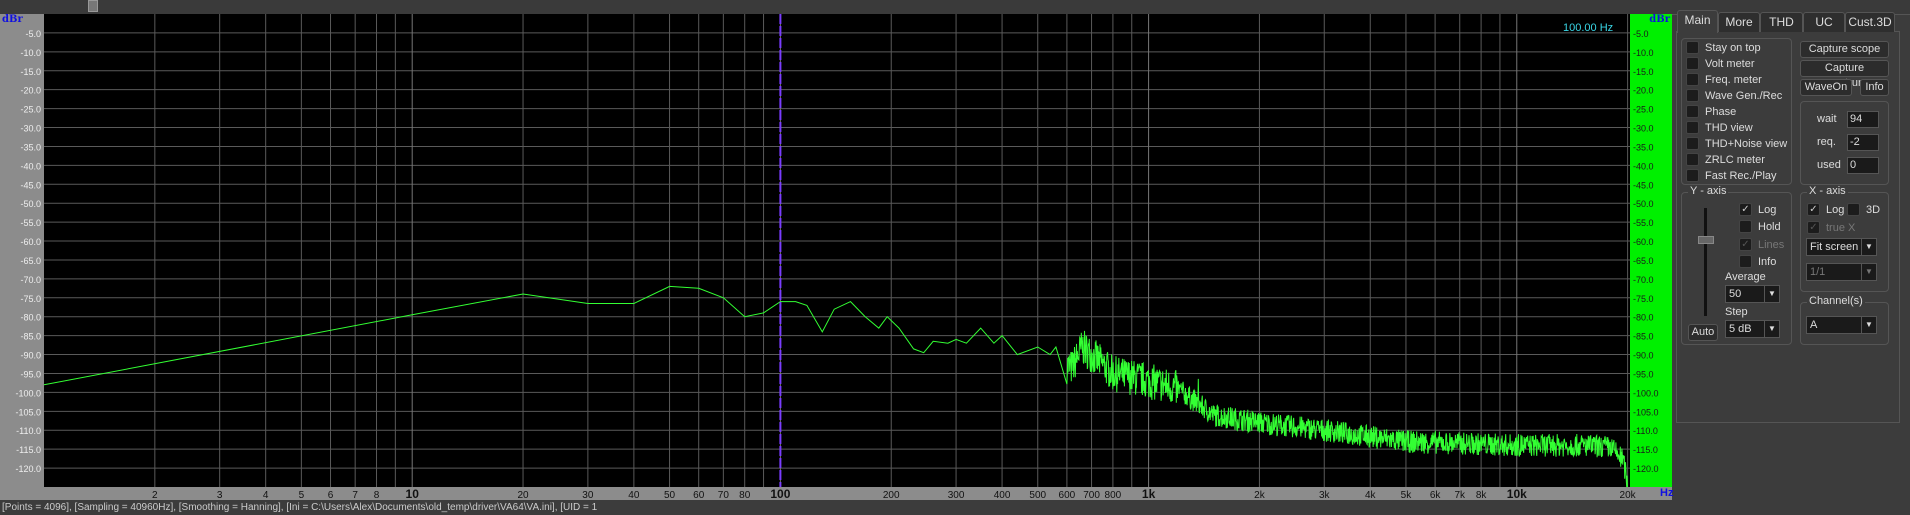 The image size is (1910, 515). Describe the element at coordinates (30, 110) in the screenshot. I see `y-tick-label-left: -25.0` at that location.